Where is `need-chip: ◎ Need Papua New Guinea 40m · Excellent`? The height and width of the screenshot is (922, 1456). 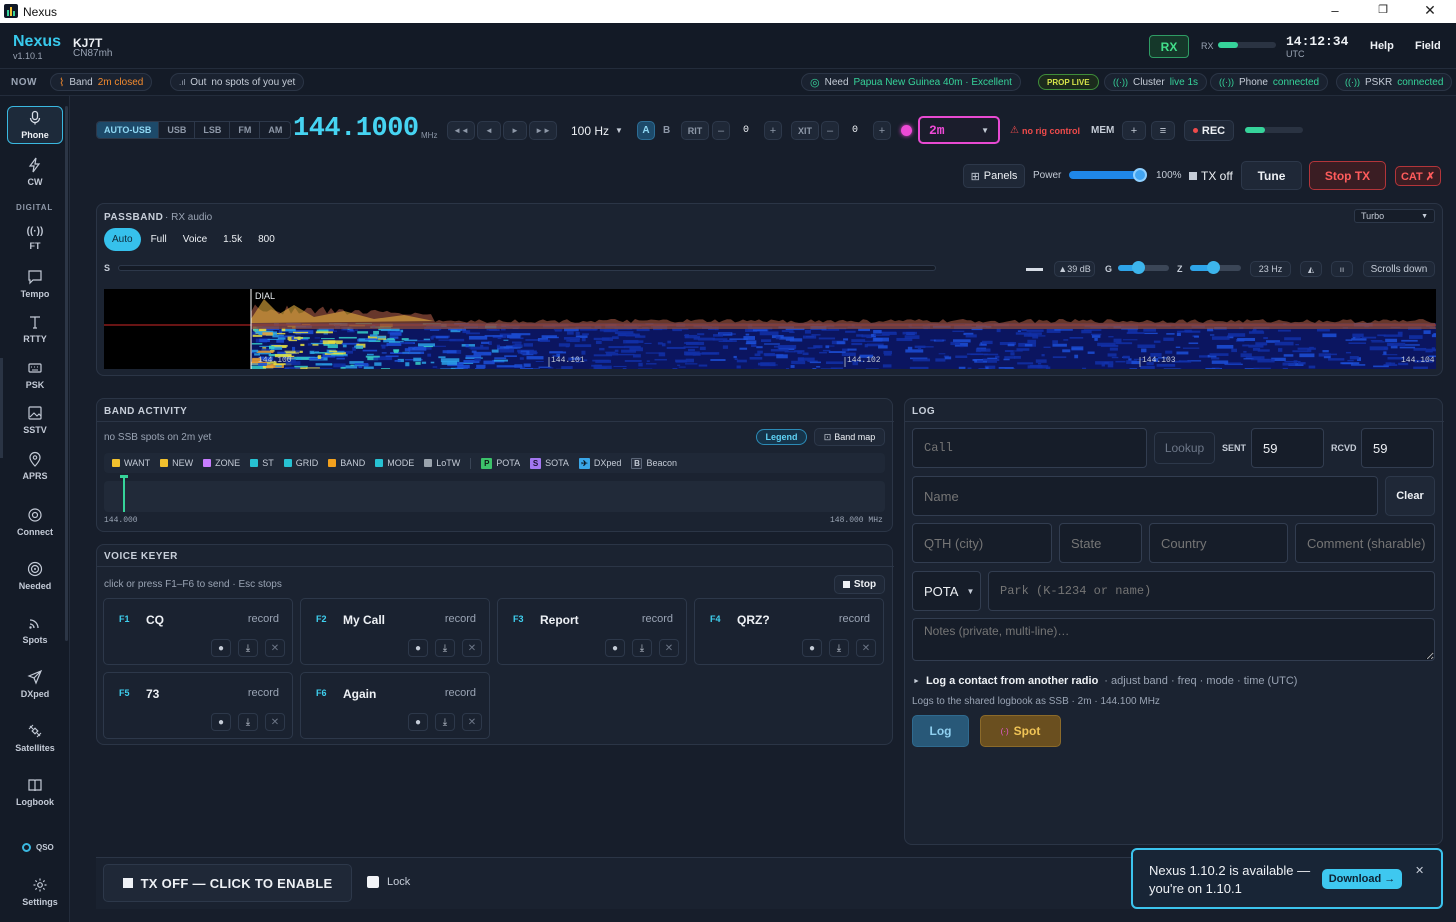
need-chip: ◎ Need Papua New Guinea 40m · Excellent is located at coordinates (911, 82).